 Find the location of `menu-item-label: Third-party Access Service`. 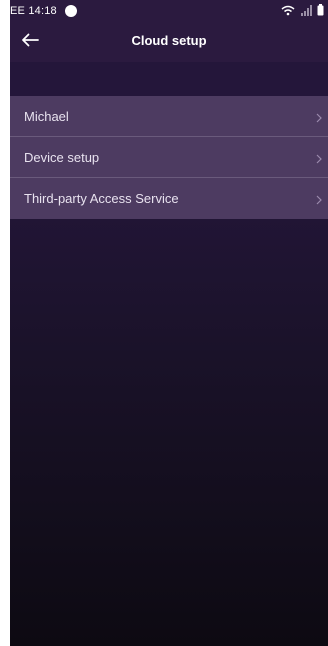

menu-item-label: Third-party Access Service is located at coordinates (101, 198).